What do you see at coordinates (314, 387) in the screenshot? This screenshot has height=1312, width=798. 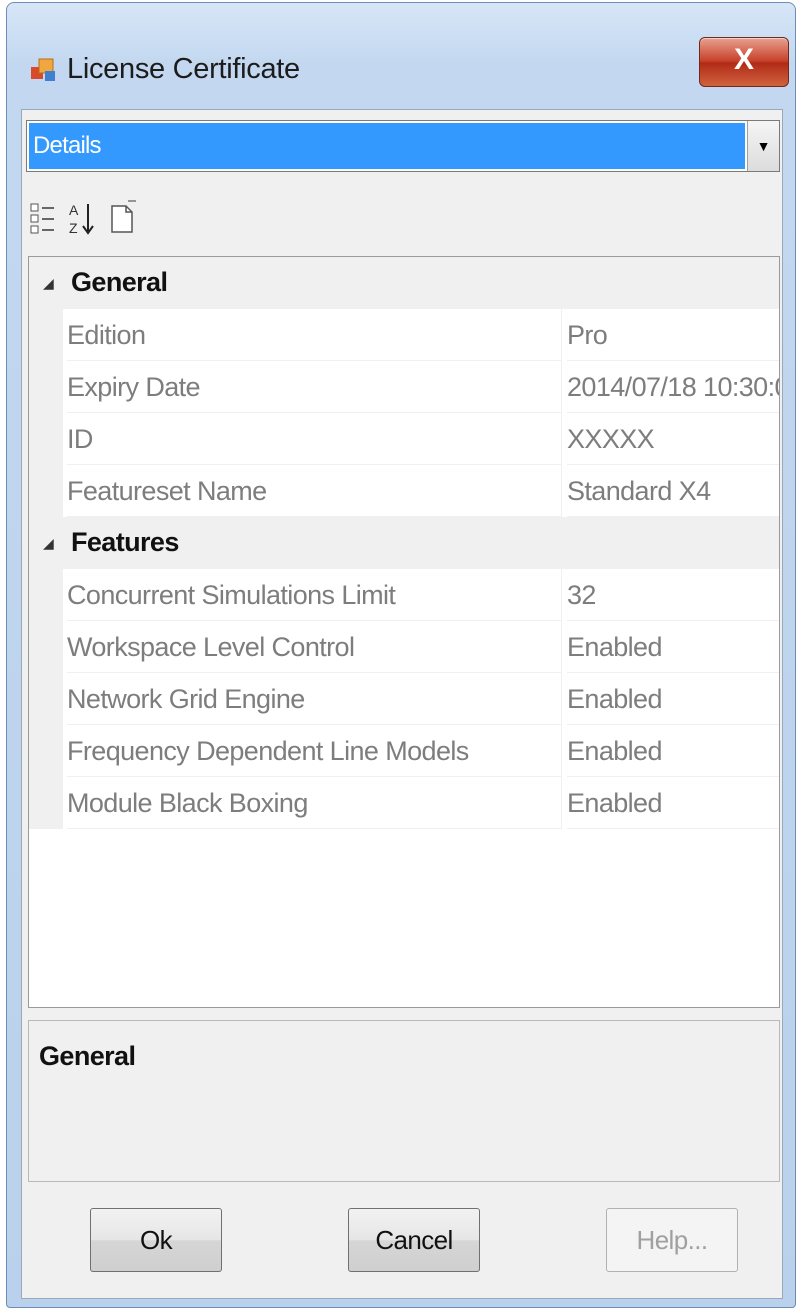 I see `property-name: Expiry Date` at bounding box center [314, 387].